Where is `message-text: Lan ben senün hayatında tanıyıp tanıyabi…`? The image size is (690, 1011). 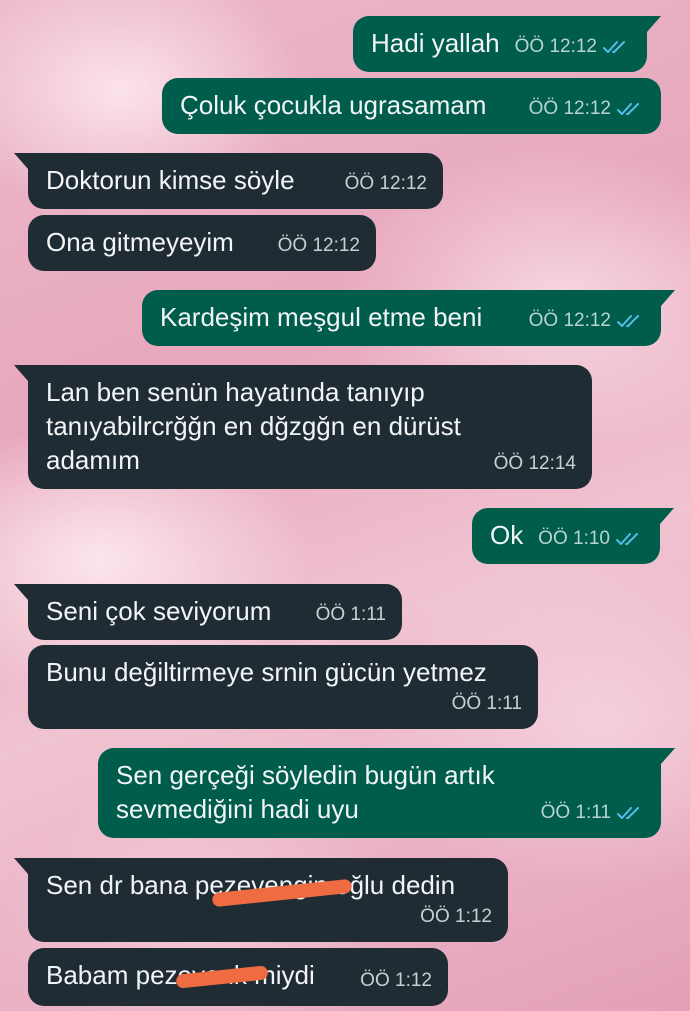 message-text: Lan ben senün hayatında tanıyıp tanıyabi… is located at coordinates (257, 426).